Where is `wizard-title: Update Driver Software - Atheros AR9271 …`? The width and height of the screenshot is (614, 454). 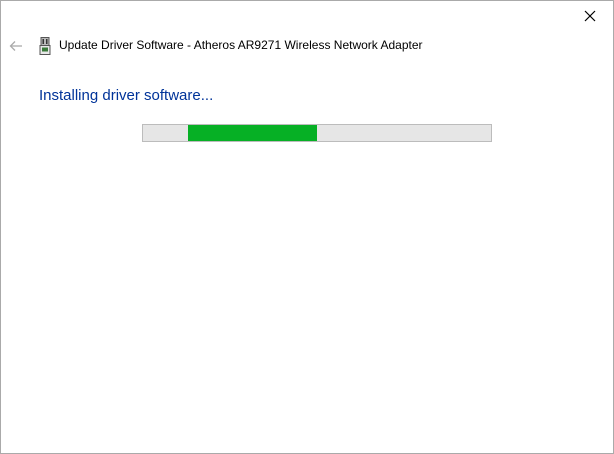 wizard-title: Update Driver Software - Atheros AR9271 … is located at coordinates (241, 45).